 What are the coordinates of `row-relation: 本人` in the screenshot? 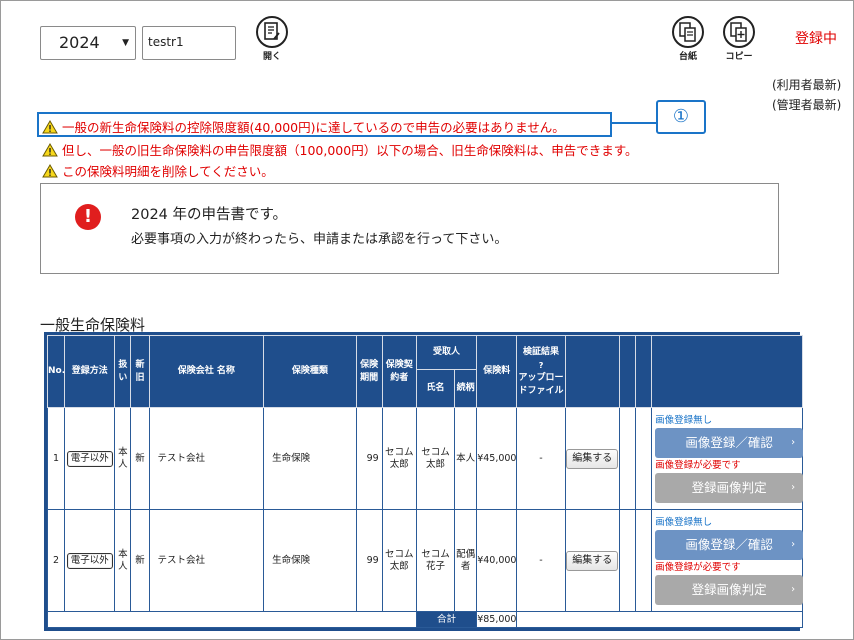 It's located at (466, 458).